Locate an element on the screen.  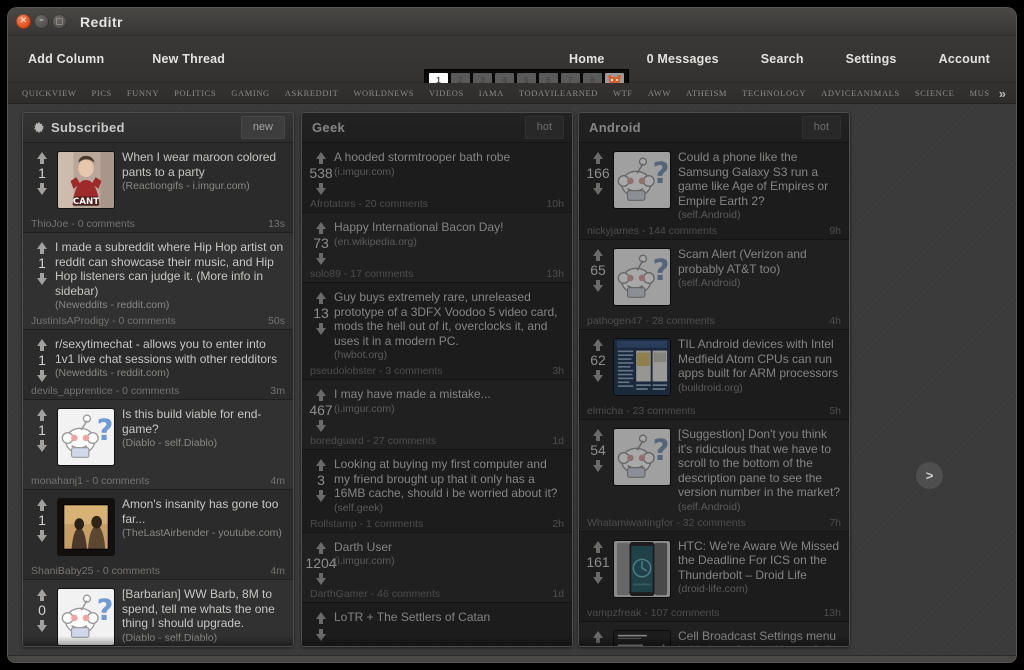
post-thumbnail: CANT is located at coordinates (86, 180).